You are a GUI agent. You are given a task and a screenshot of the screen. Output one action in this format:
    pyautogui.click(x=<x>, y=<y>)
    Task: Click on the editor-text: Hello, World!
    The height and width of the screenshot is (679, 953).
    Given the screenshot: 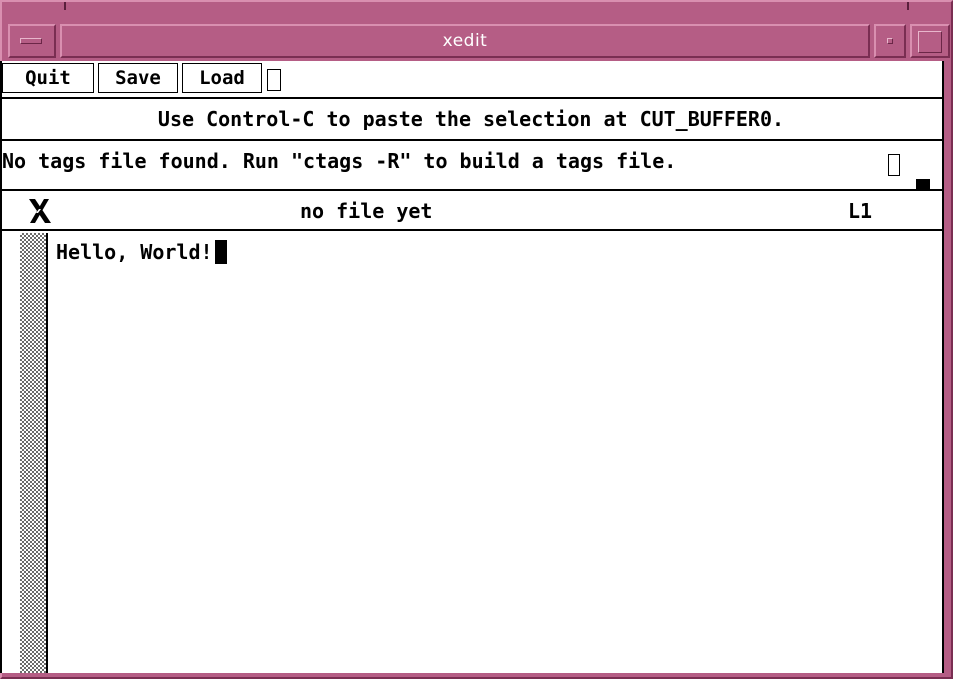 What is the action you would take?
    pyautogui.click(x=134, y=252)
    